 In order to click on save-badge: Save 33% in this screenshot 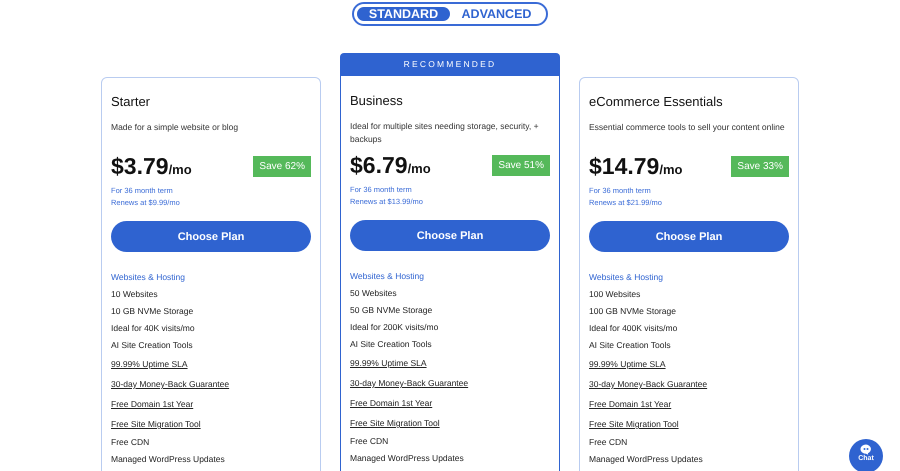, I will do `click(760, 166)`.